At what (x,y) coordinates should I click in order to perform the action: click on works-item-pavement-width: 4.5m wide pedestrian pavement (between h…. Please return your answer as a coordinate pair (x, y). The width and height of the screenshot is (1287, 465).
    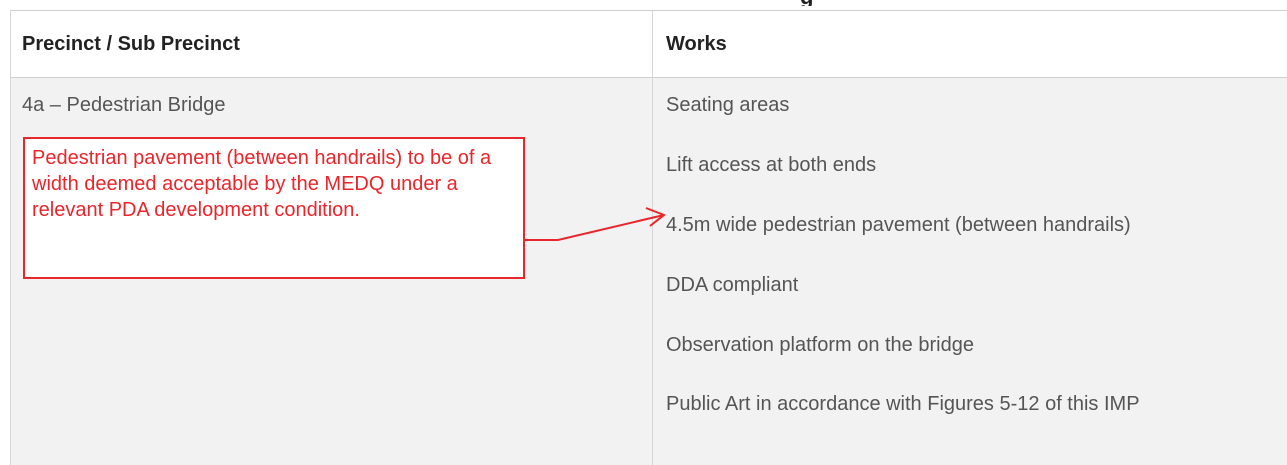
    Looking at the image, I should click on (898, 225).